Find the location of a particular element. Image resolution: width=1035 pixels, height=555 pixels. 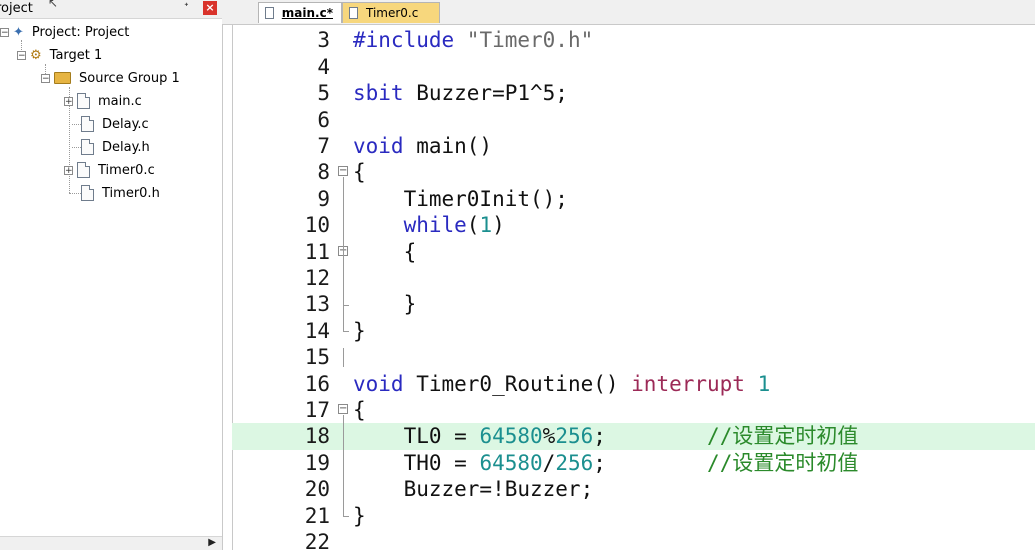

line-number: 9 is located at coordinates (323, 198).